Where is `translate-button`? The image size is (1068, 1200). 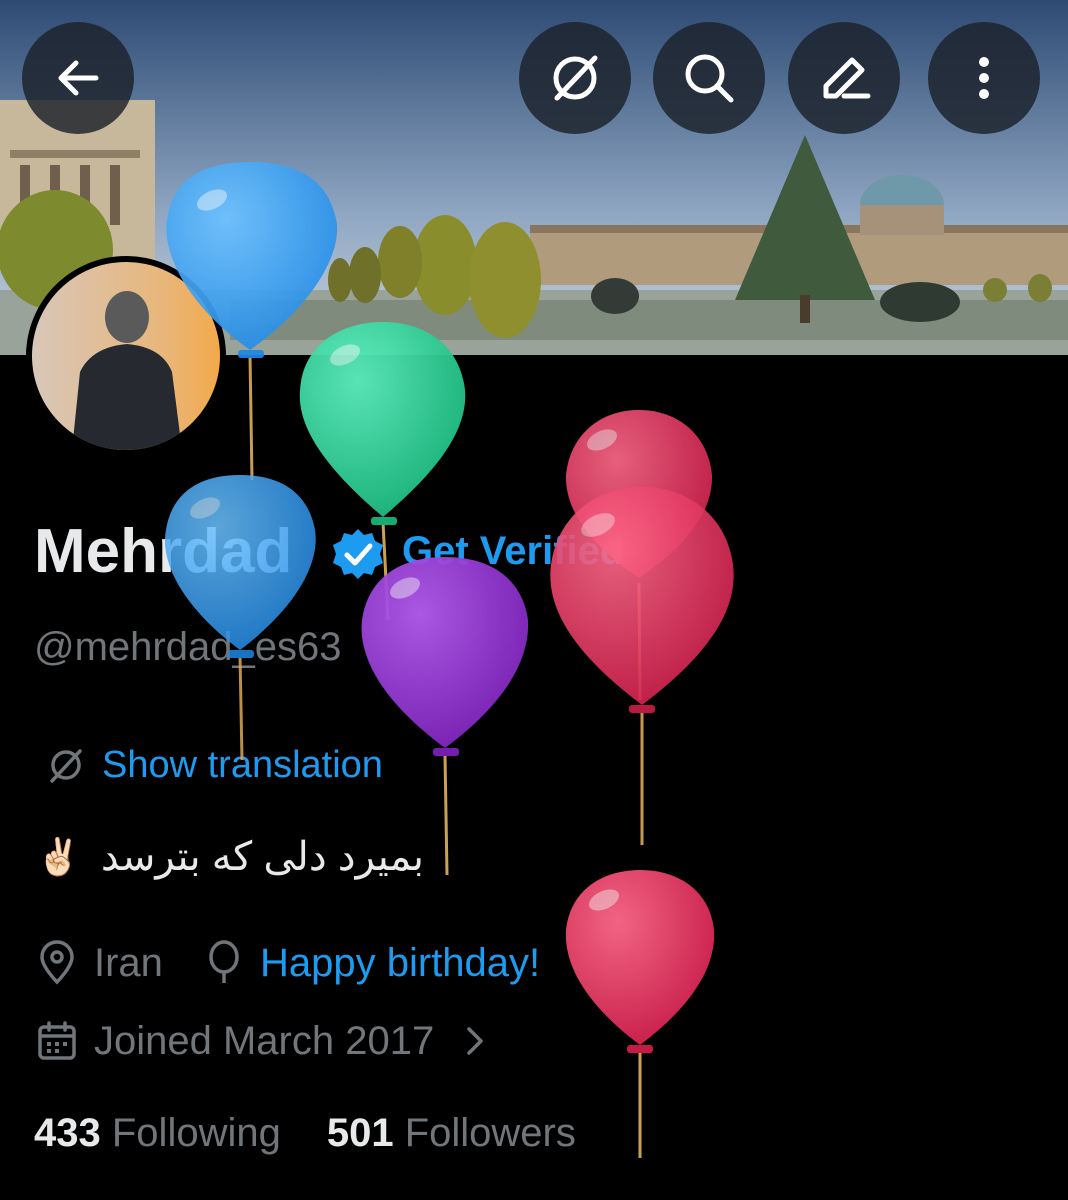 translate-button is located at coordinates (575, 78).